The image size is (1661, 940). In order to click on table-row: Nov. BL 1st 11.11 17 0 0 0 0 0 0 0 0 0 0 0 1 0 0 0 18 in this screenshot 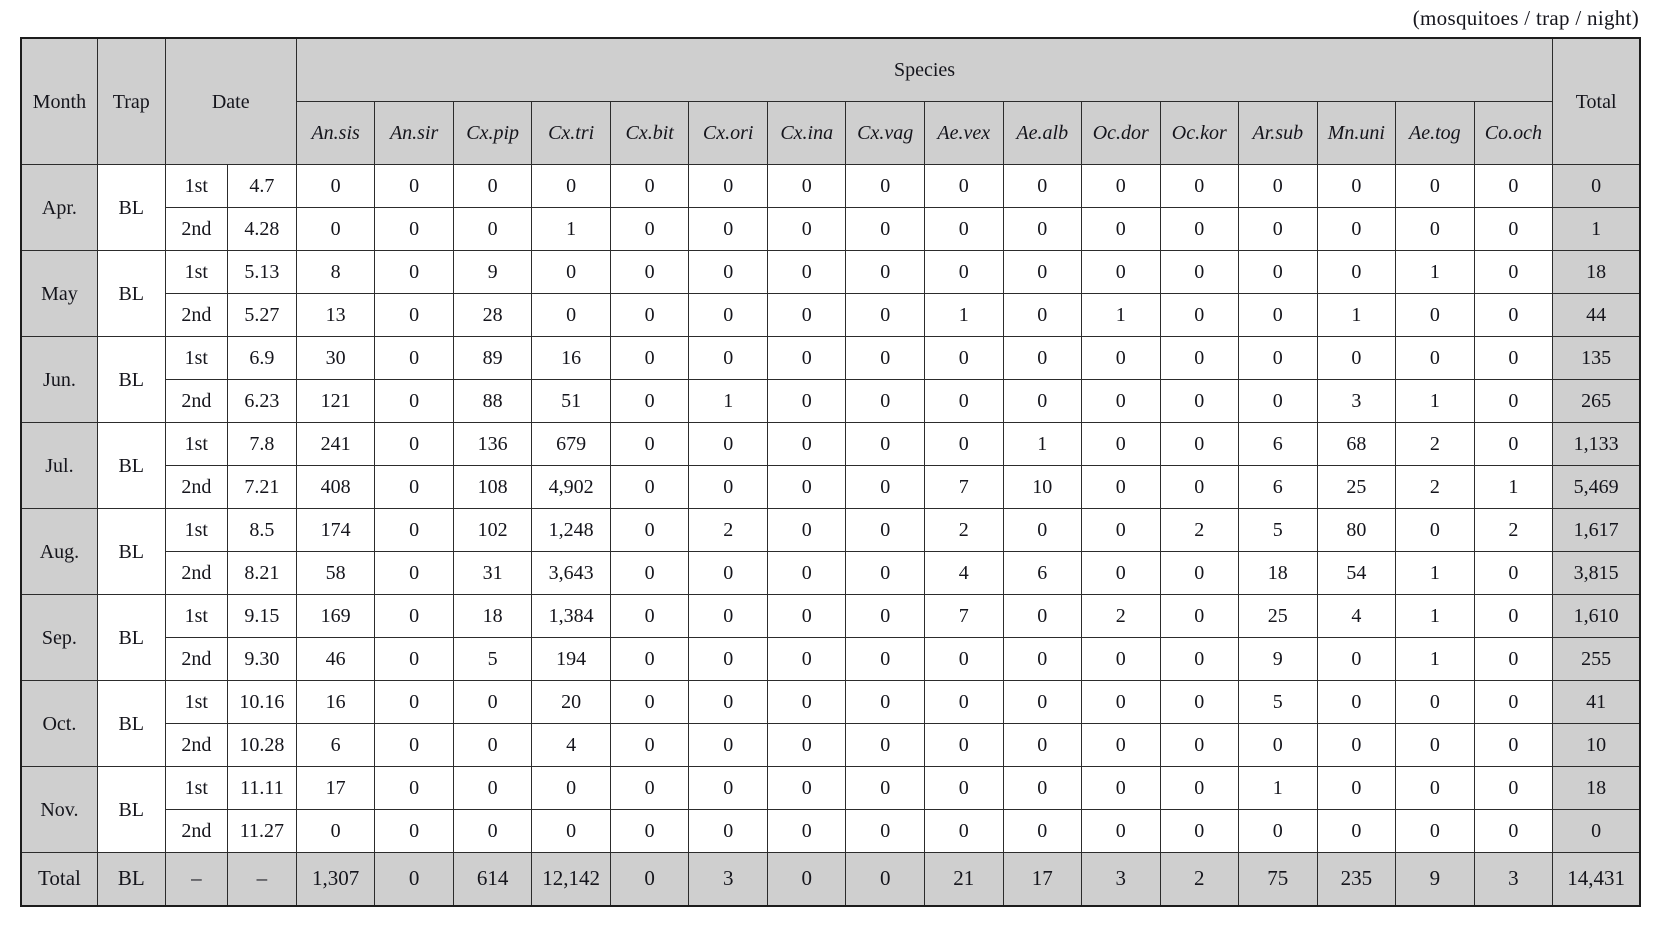, I will do `click(830, 809)`.